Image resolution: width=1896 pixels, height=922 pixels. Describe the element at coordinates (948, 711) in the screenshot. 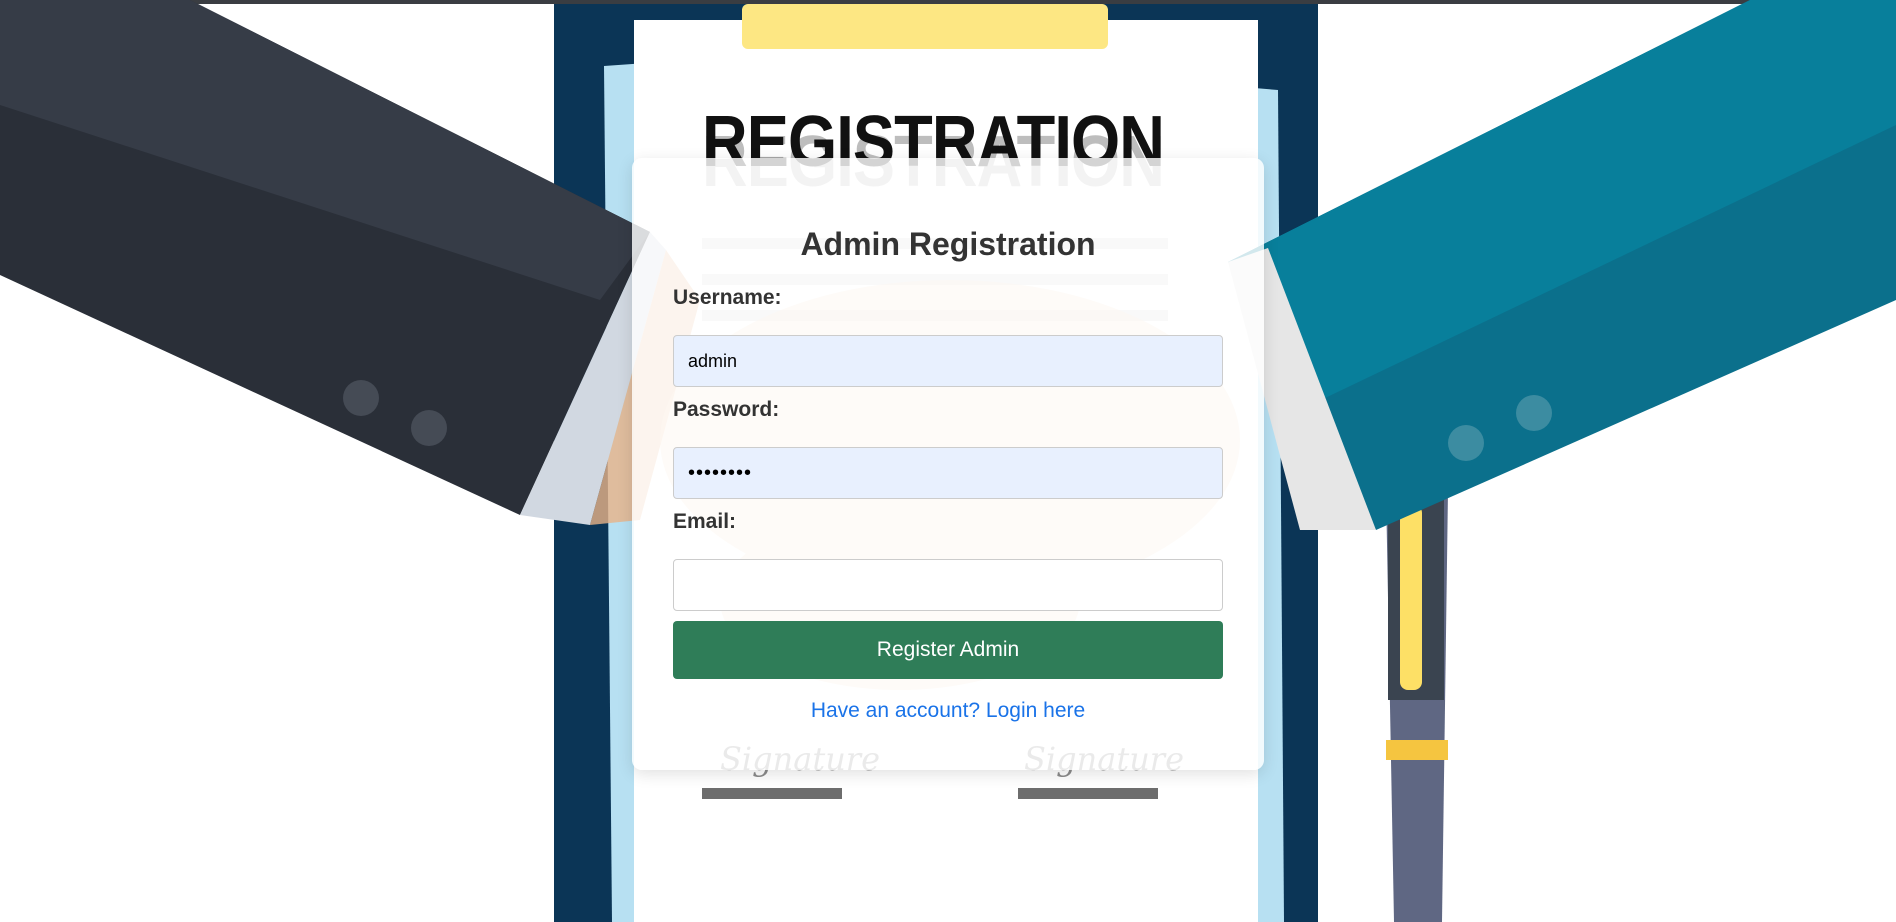

I see `login-link: Have an account? Login here` at that location.